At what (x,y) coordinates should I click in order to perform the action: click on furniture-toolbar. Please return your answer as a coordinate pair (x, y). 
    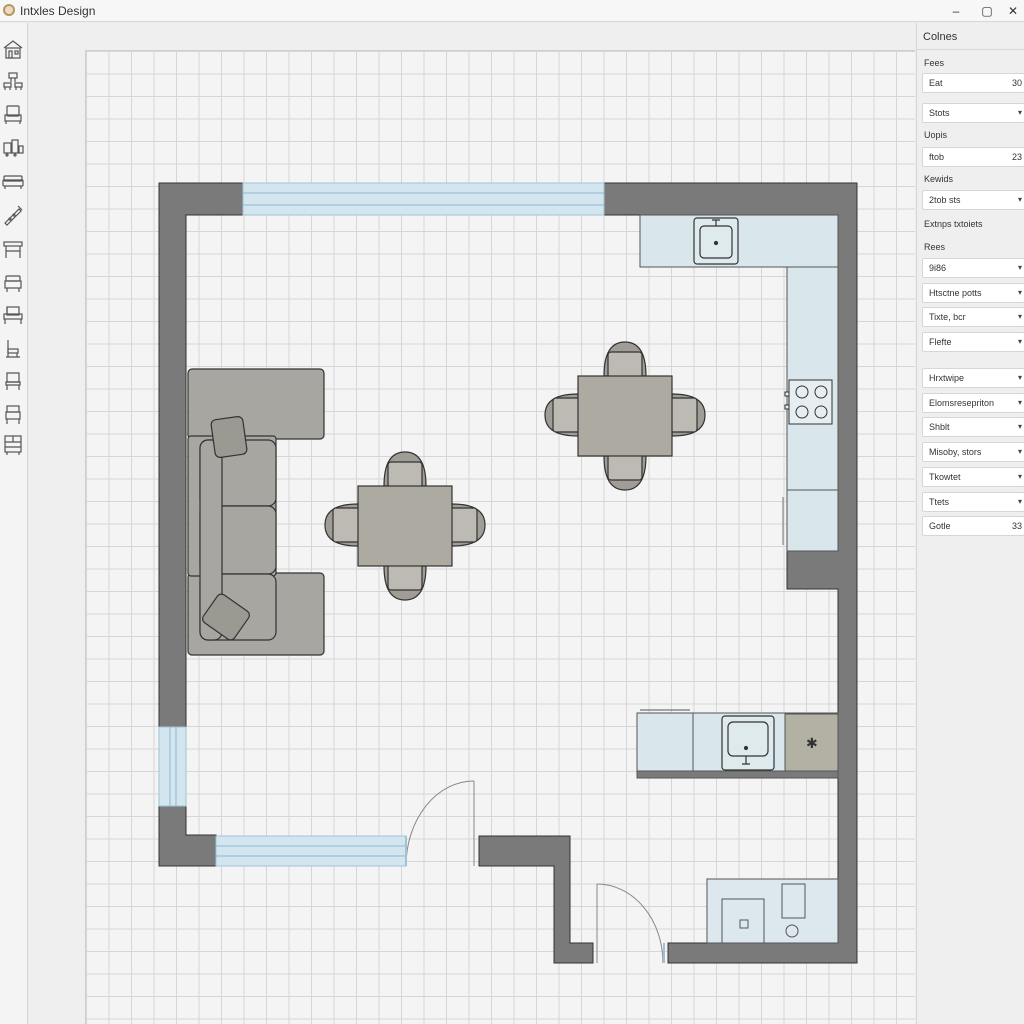
    Looking at the image, I should click on (14, 523).